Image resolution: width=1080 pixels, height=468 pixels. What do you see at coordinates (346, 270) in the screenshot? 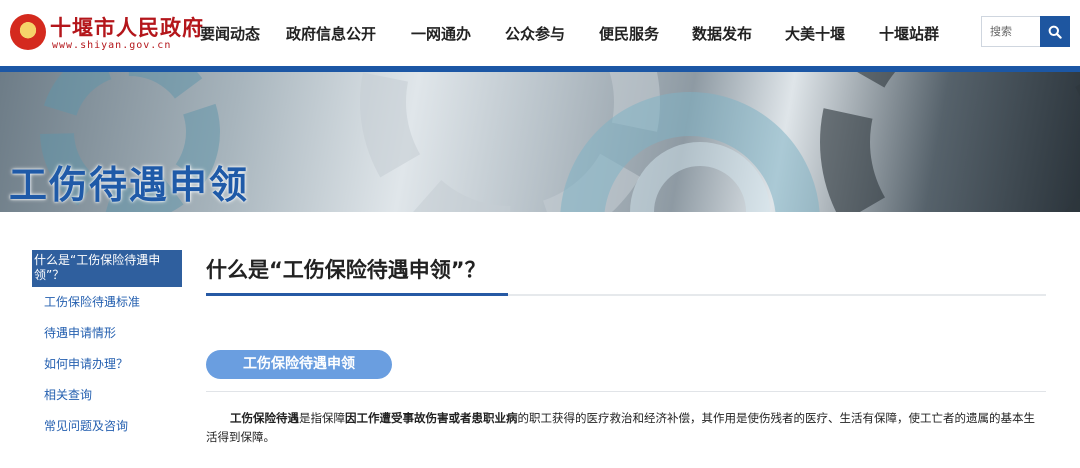
I see `page-title: 什么是“工伤保险待遇申领”？` at bounding box center [346, 270].